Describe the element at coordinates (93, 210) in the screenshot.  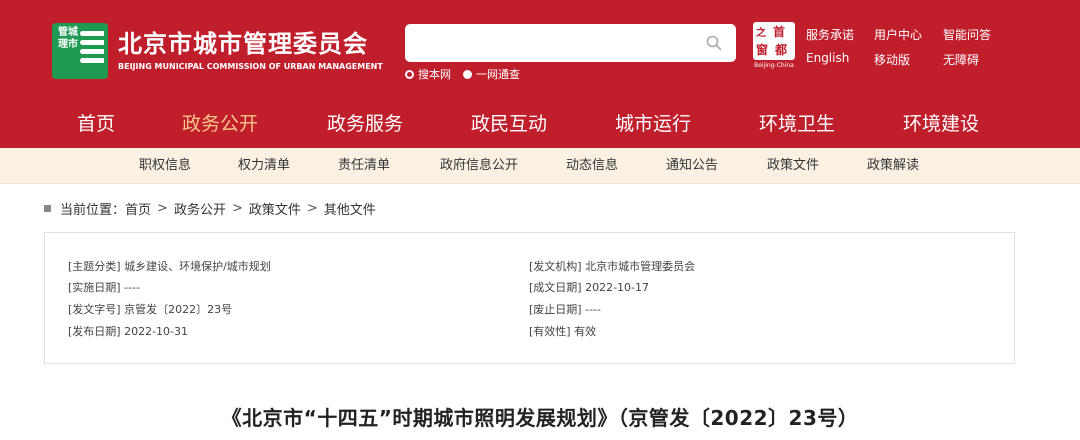
I see `breadcrumb-label: 当前位置：` at that location.